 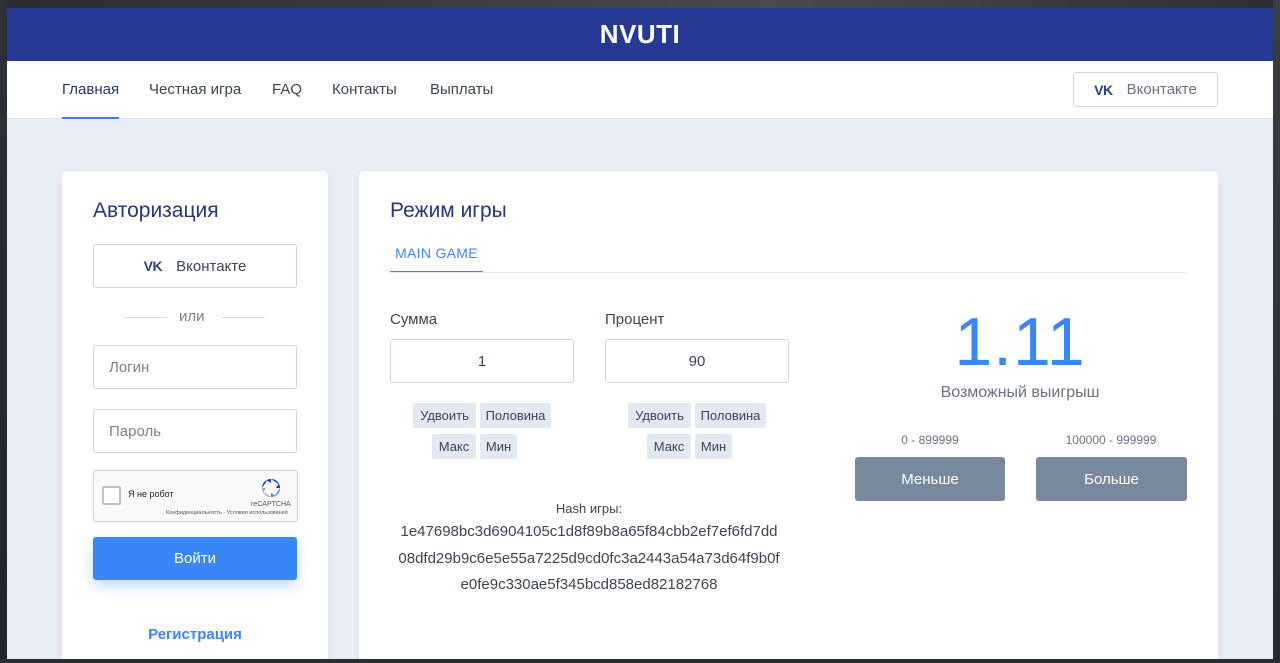 I want to click on desktop-frame-right, so click(x=1276, y=331).